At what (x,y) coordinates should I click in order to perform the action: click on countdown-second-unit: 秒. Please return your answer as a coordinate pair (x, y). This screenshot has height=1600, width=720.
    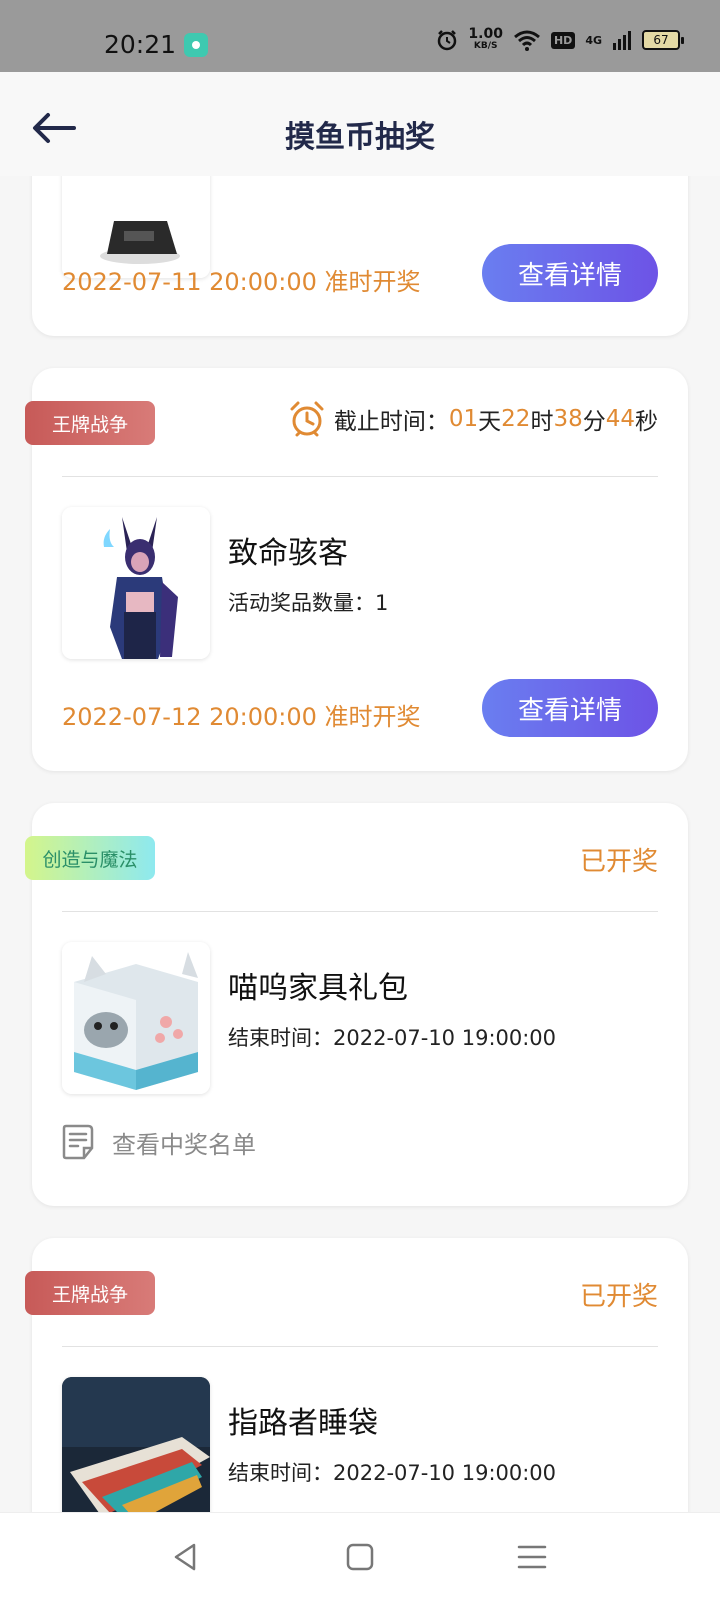
    Looking at the image, I should click on (646, 422).